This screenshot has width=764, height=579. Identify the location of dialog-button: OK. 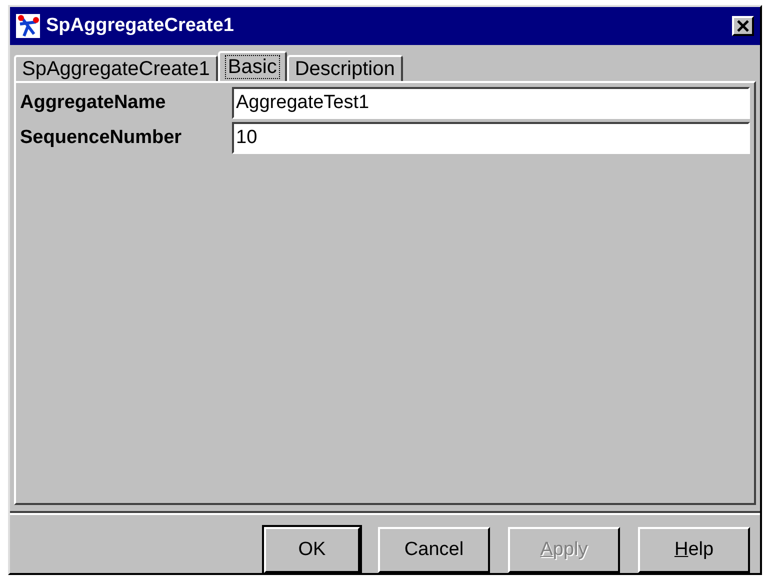
(312, 550).